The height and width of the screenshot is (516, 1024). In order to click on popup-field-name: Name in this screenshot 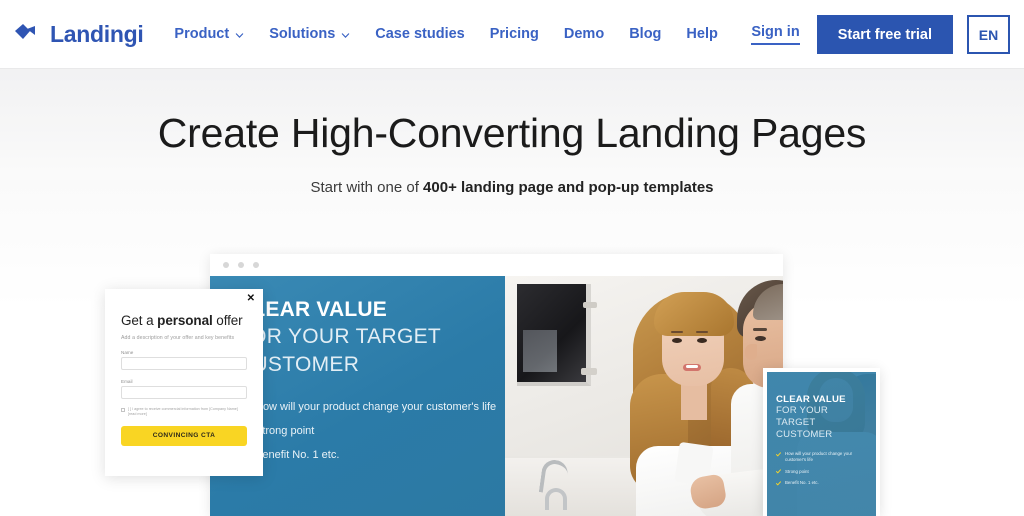, I will do `click(184, 360)`.